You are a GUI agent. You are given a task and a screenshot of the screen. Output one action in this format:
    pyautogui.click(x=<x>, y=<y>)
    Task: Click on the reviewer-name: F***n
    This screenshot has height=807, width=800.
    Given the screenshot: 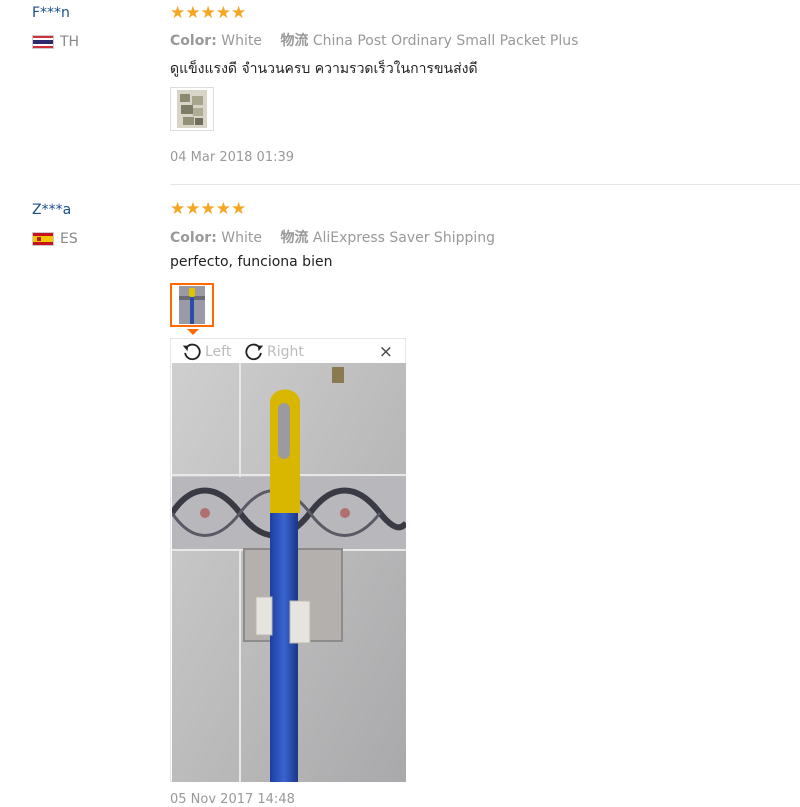 What is the action you would take?
    pyautogui.click(x=51, y=13)
    